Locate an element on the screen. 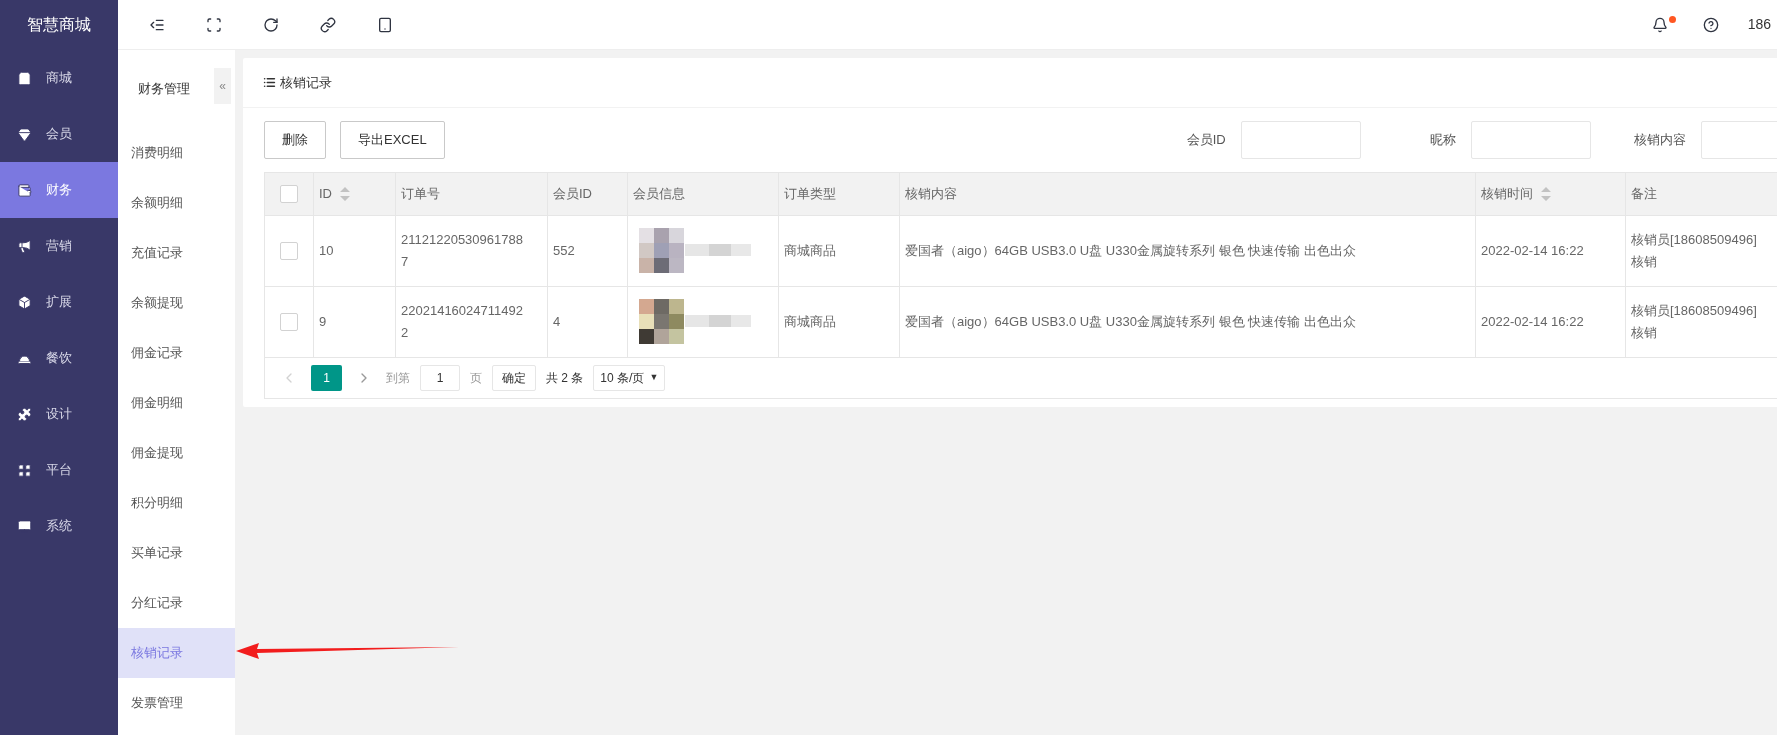  nav-item: 设计 is located at coordinates (59, 414).